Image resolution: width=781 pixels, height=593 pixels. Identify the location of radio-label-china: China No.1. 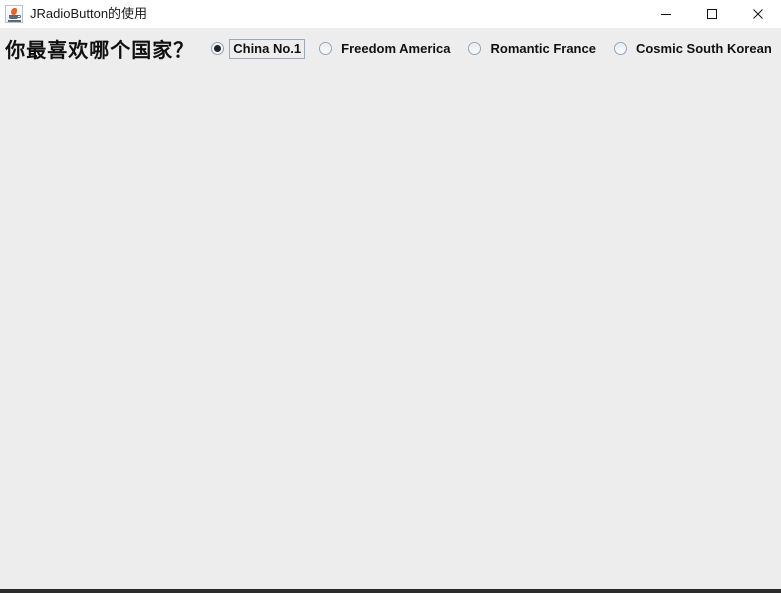
(267, 48).